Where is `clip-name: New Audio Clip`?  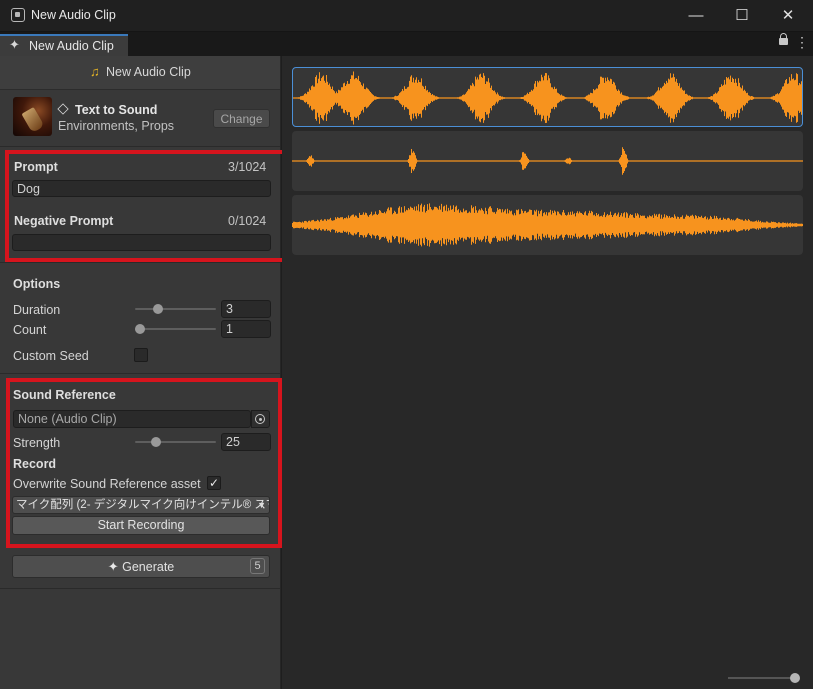 clip-name: New Audio Clip is located at coordinates (148, 72).